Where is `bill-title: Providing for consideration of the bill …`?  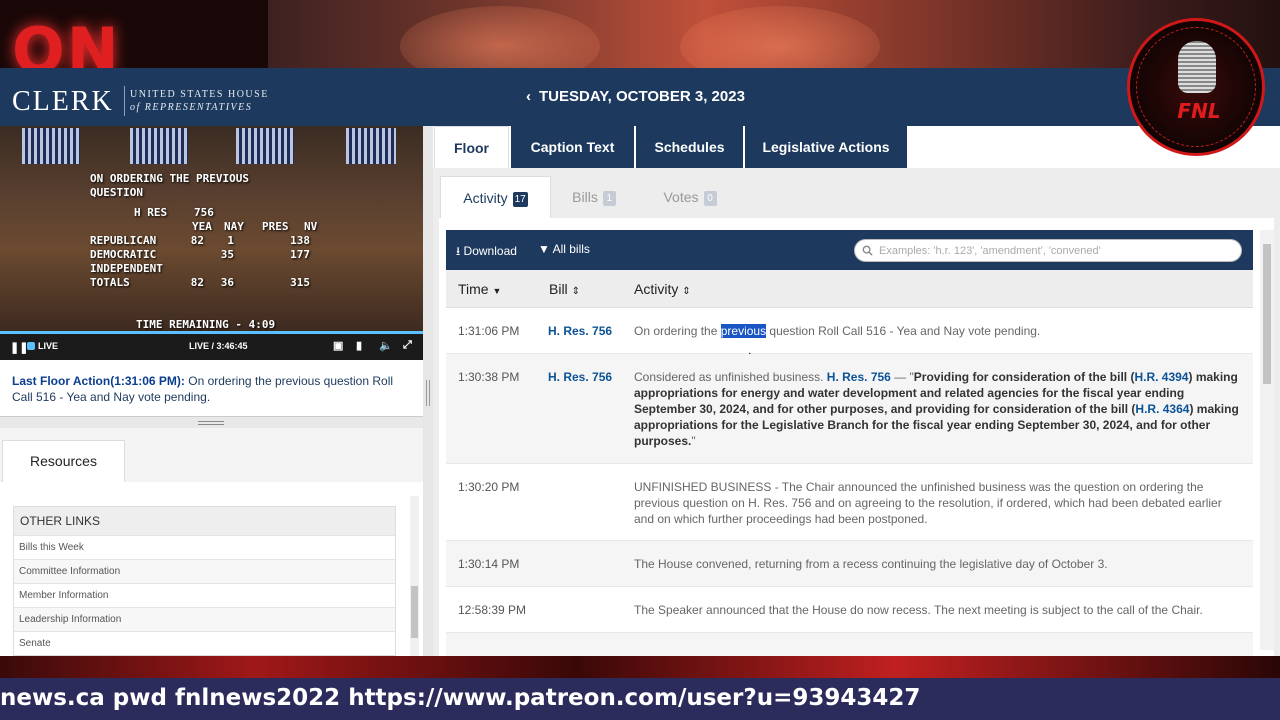
bill-title: Providing for consideration of the bill … is located at coordinates (1024, 377).